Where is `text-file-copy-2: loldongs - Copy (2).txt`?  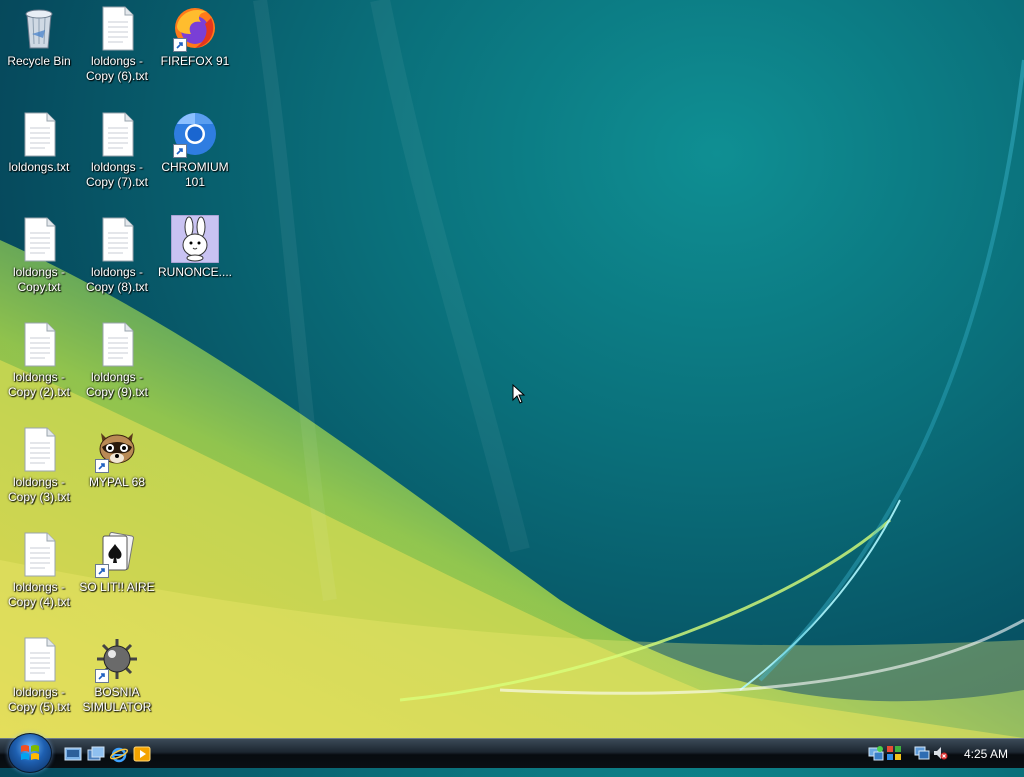
text-file-copy-2: loldongs - Copy (2).txt is located at coordinates (39, 359).